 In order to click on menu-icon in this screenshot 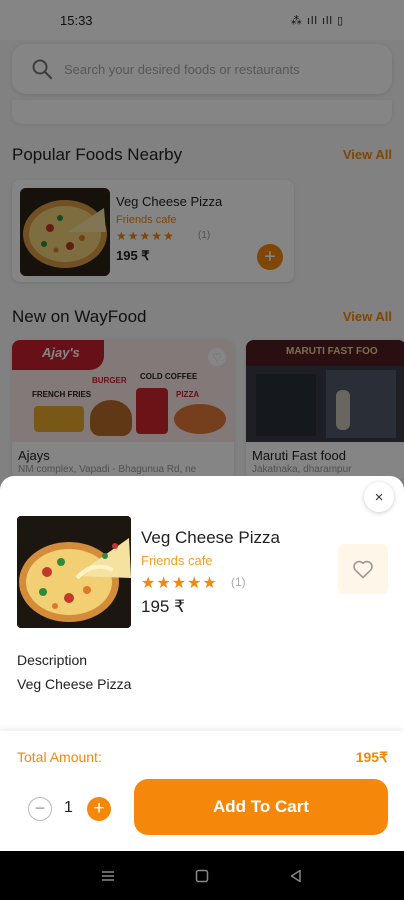, I will do `click(108, 876)`.